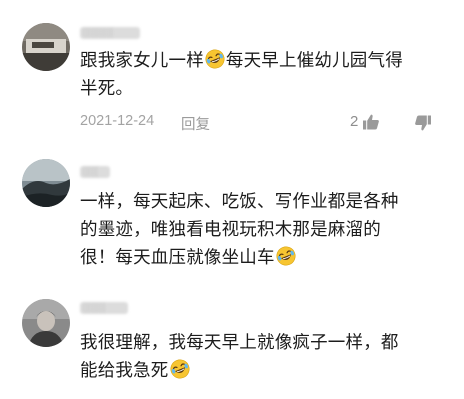 The width and height of the screenshot is (464, 399). What do you see at coordinates (142, 61) in the screenshot?
I see `comment-text-line: 跟我家女儿一样` at bounding box center [142, 61].